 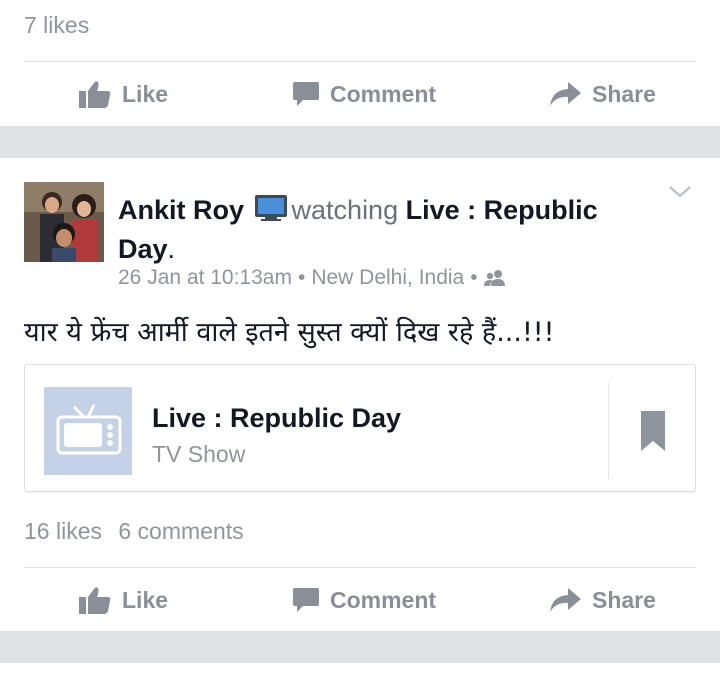 I want to click on chevron-down-icon, so click(x=680, y=192).